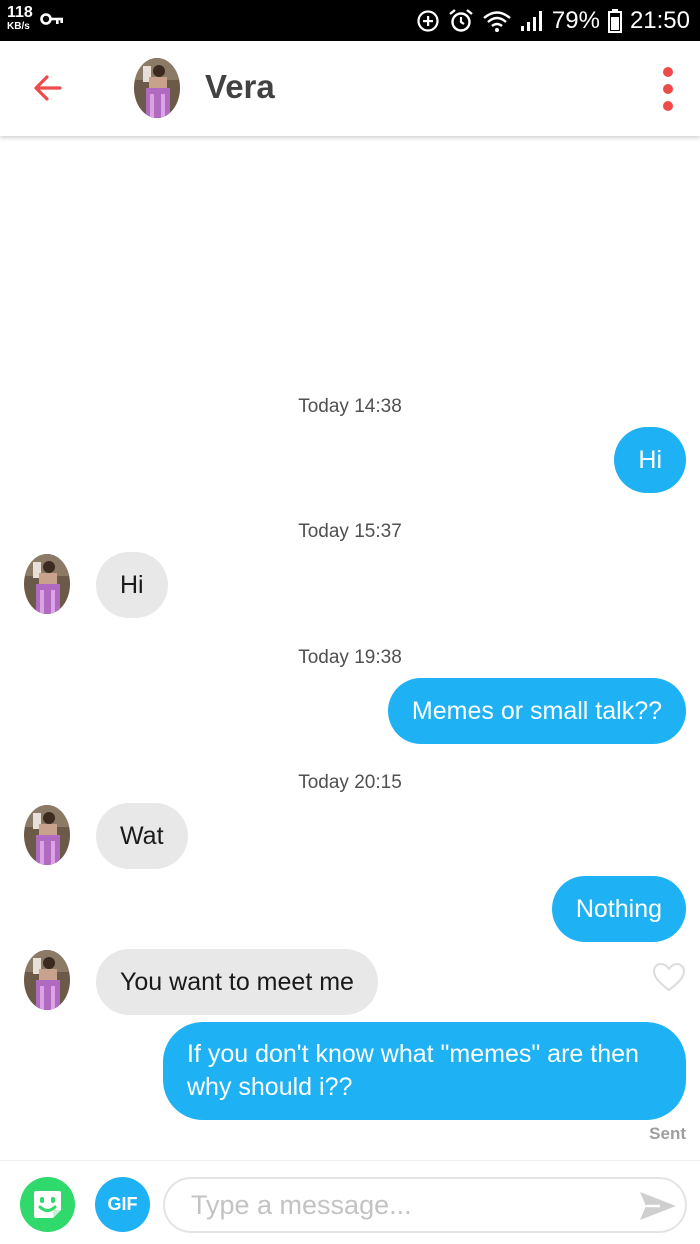 Image resolution: width=700 pixels, height=1244 pixels. Describe the element at coordinates (667, 1133) in the screenshot. I see `delivery-status: Sent` at that location.